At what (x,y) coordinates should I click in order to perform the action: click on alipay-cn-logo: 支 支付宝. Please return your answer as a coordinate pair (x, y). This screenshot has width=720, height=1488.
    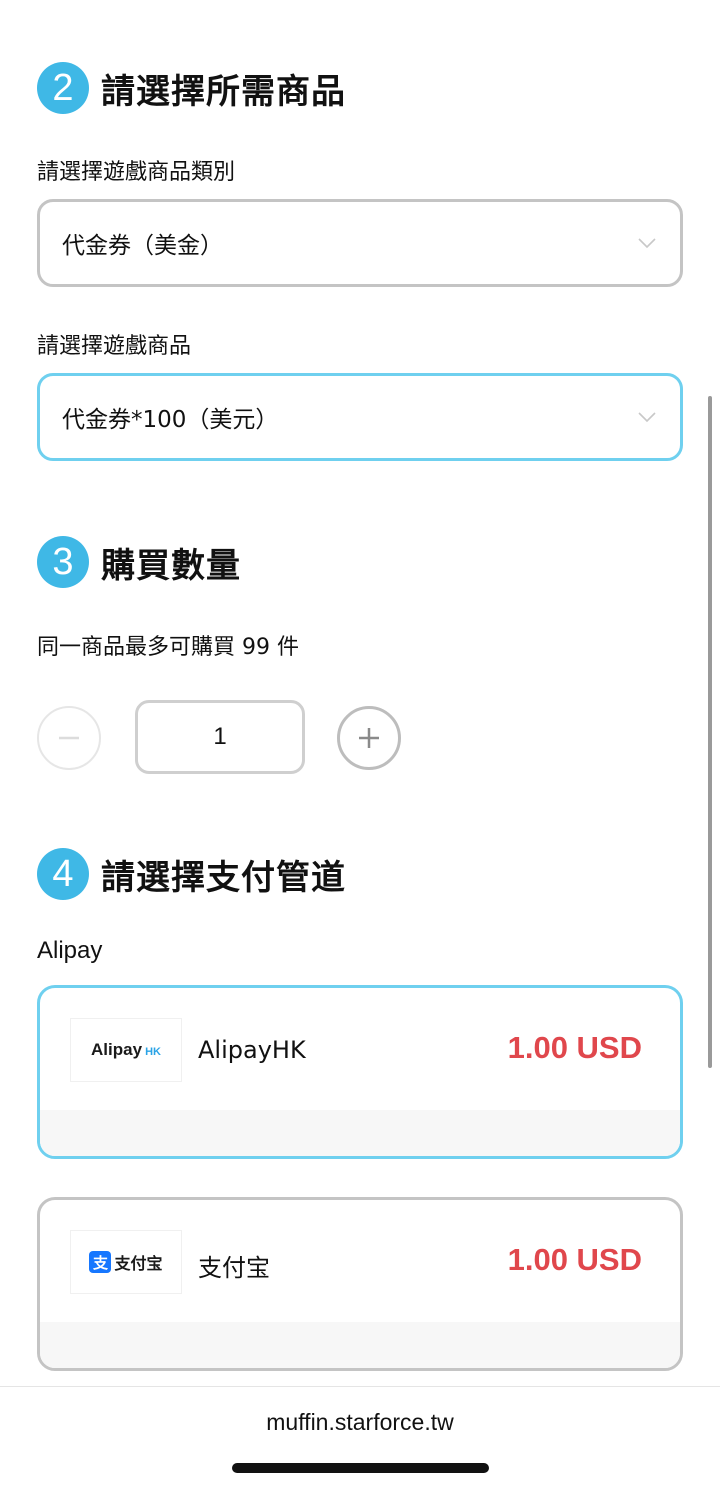
    Looking at the image, I should click on (126, 1262).